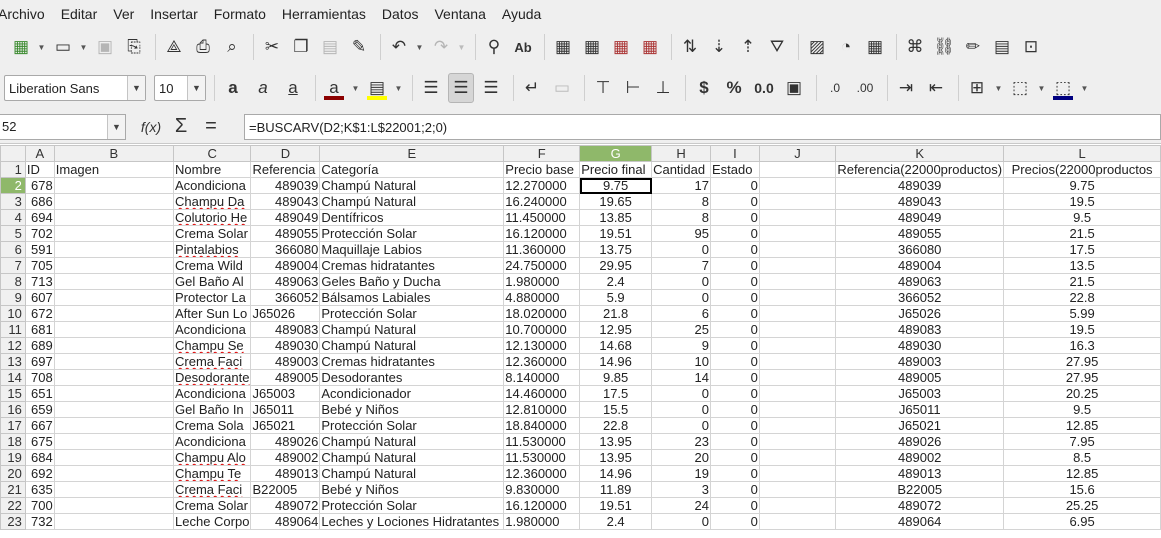 This screenshot has width=1161, height=538. Describe the element at coordinates (794, 88) in the screenshot. I see `date-format-icon: ▣` at that location.